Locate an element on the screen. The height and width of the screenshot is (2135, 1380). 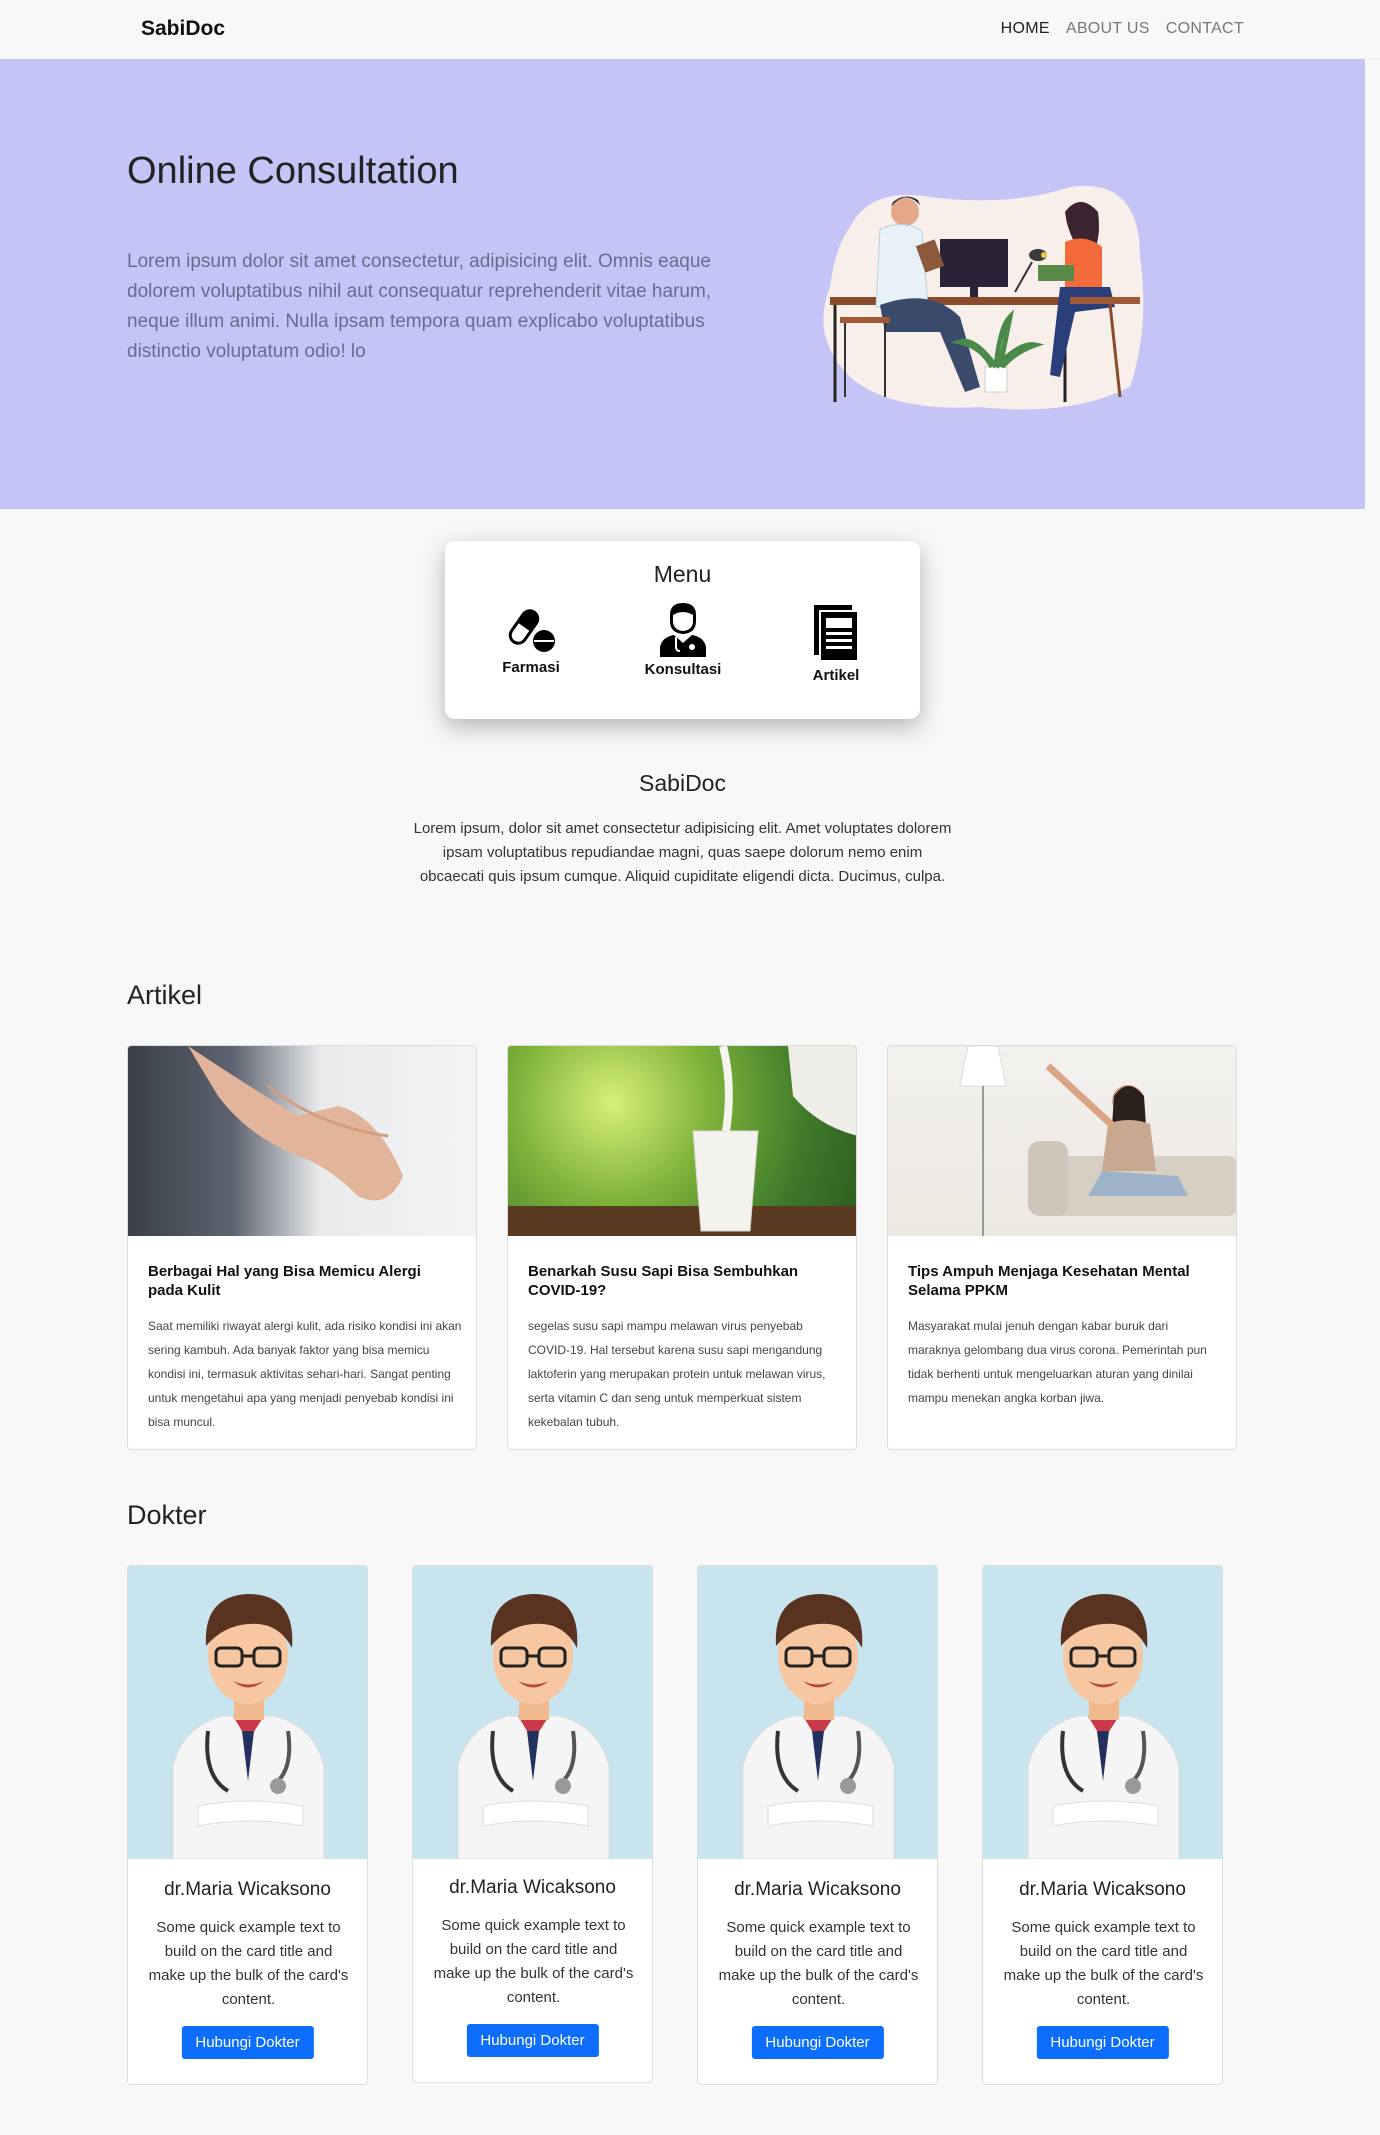
about-title: SabiDoc is located at coordinates (682, 783).